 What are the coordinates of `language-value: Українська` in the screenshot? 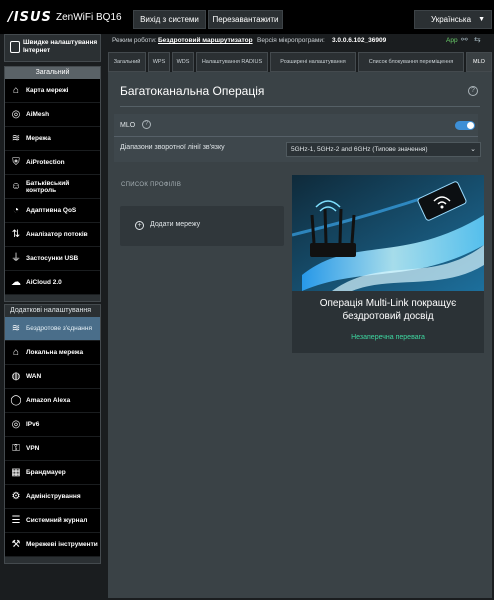 It's located at (451, 19).